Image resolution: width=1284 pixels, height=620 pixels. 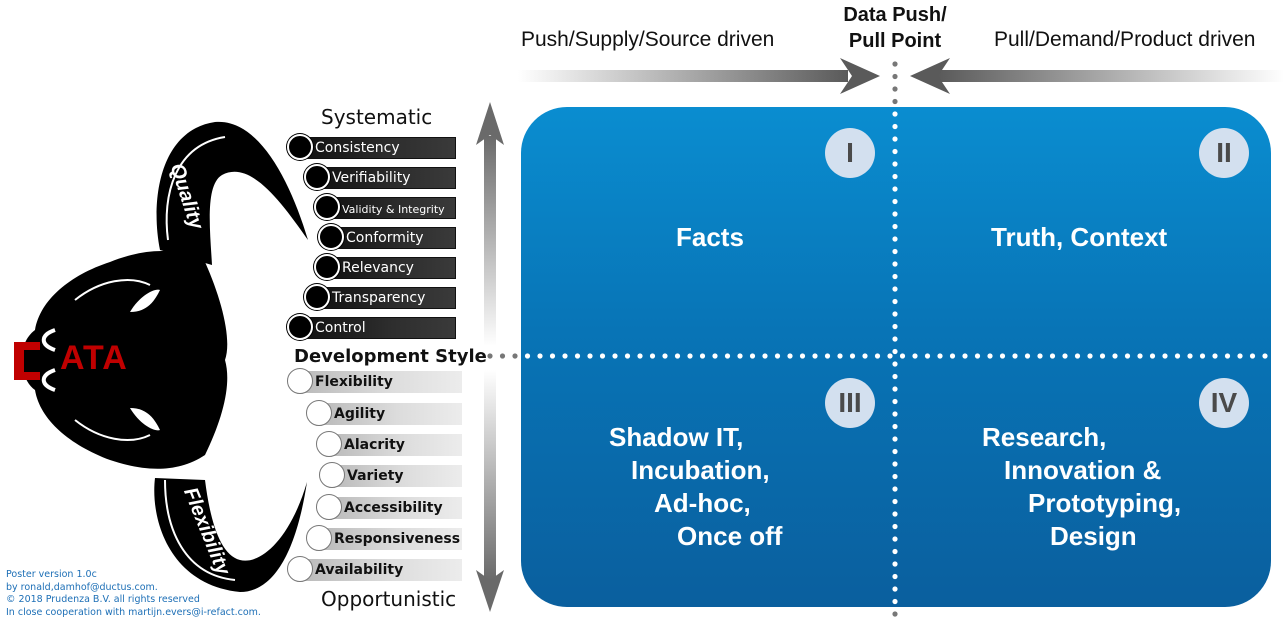 I want to click on quadrant-4-line: Research,, so click(x=1044, y=437).